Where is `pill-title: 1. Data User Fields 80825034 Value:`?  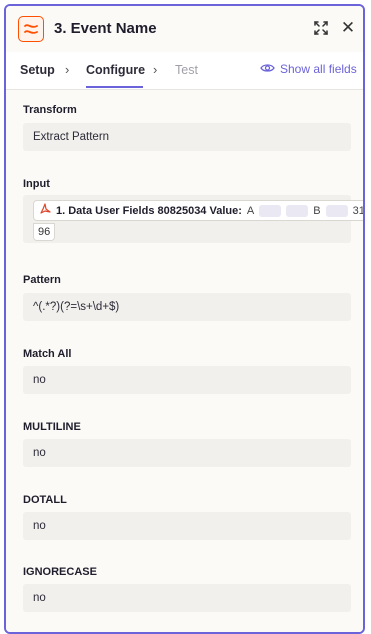
pill-title: 1. Data User Fields 80825034 Value: is located at coordinates (149, 210).